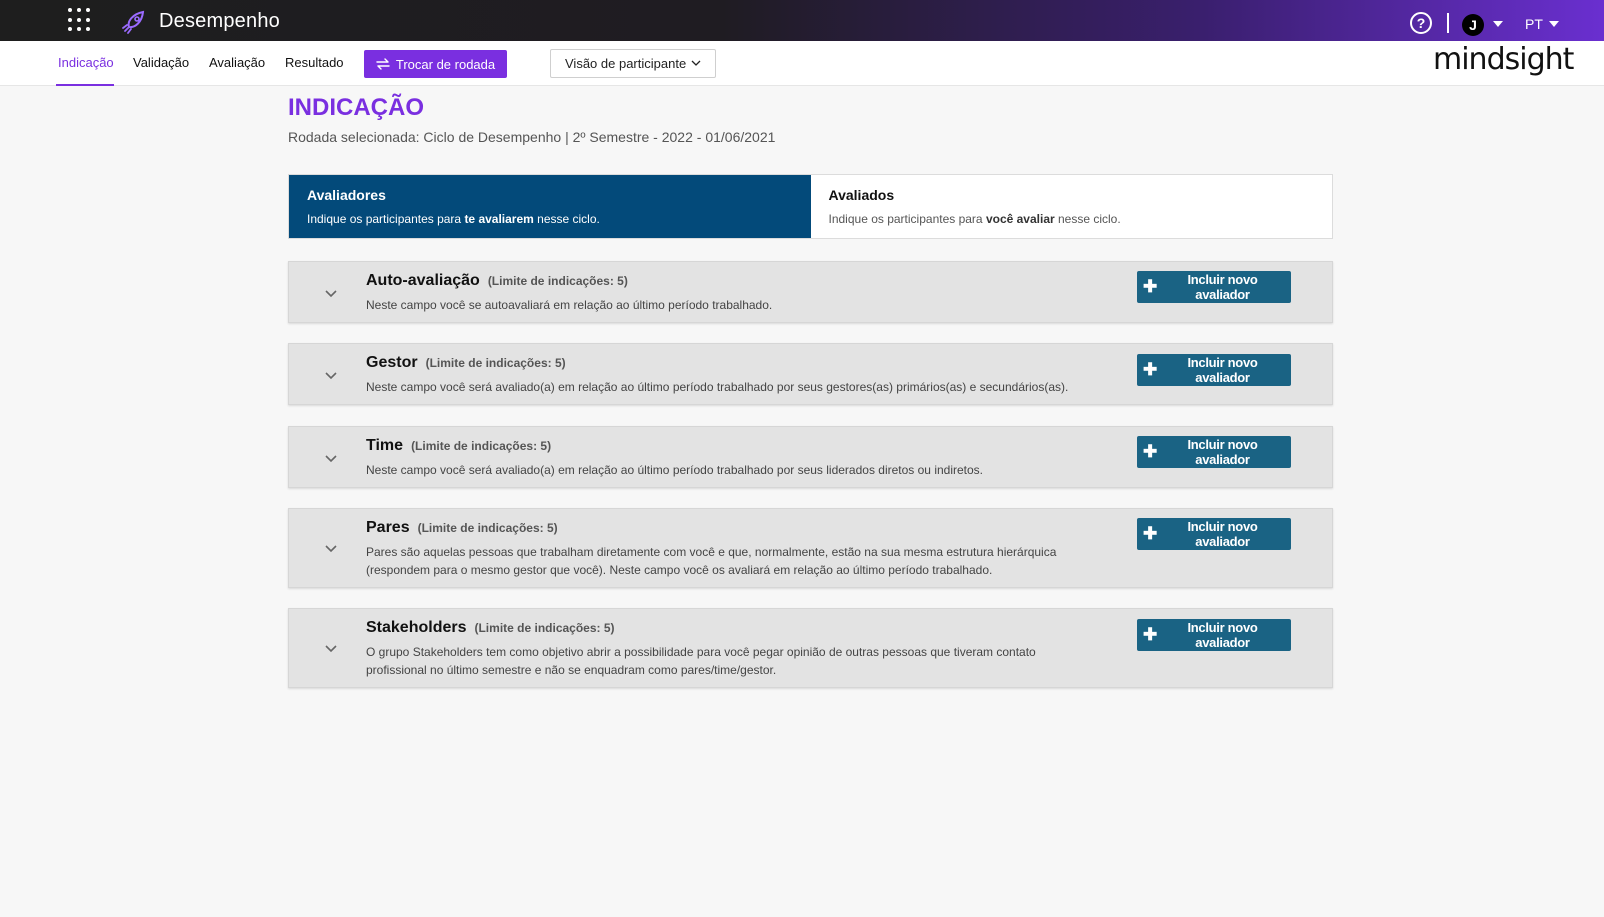  I want to click on swap-round-button: Trocar de rodada, so click(435, 64).